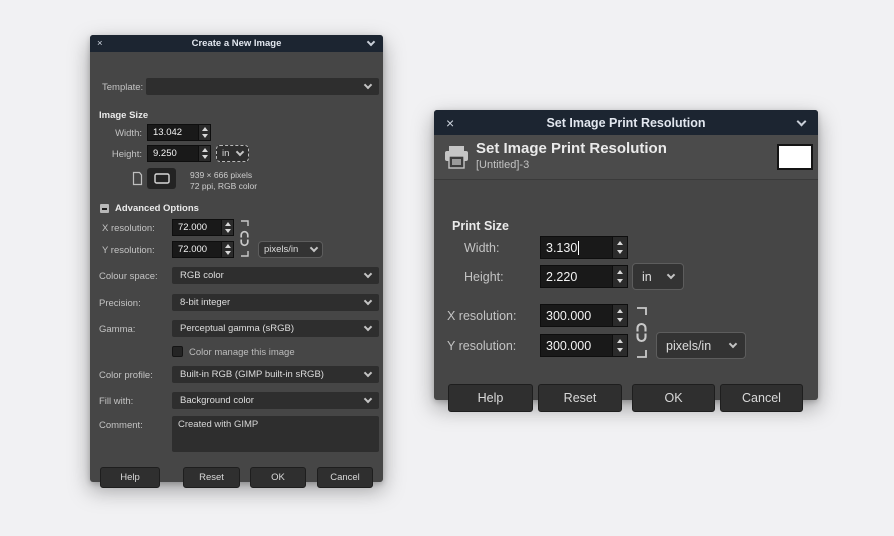 Image resolution: width=894 pixels, height=536 pixels. I want to click on template-dropdown, so click(262, 86).